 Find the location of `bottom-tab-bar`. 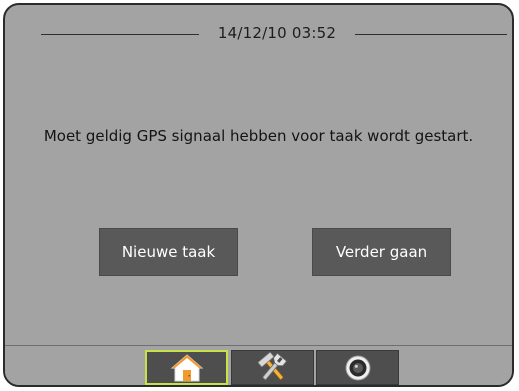

bottom-tab-bar is located at coordinates (258, 365).